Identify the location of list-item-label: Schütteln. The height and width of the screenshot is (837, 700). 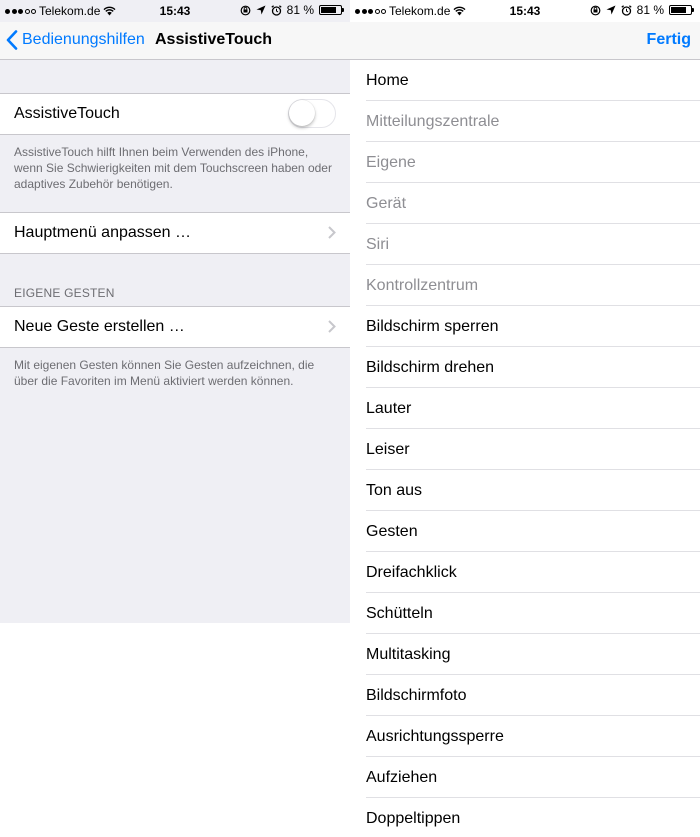
(399, 613).